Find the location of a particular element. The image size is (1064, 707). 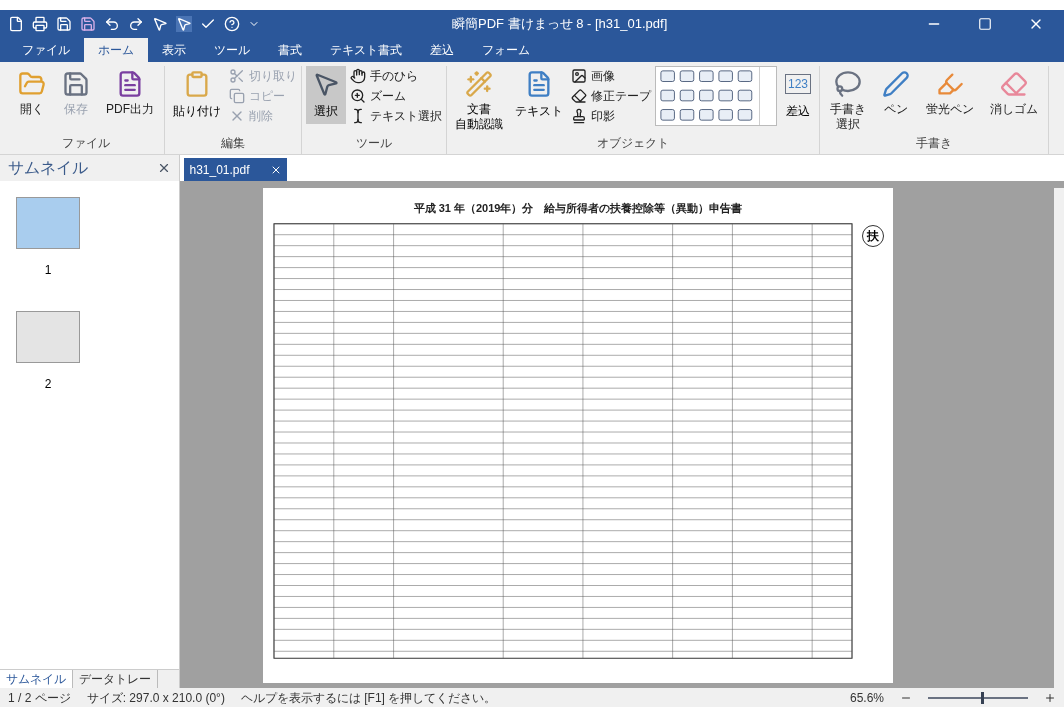

ribbon-button: 開く is located at coordinates (32, 91).